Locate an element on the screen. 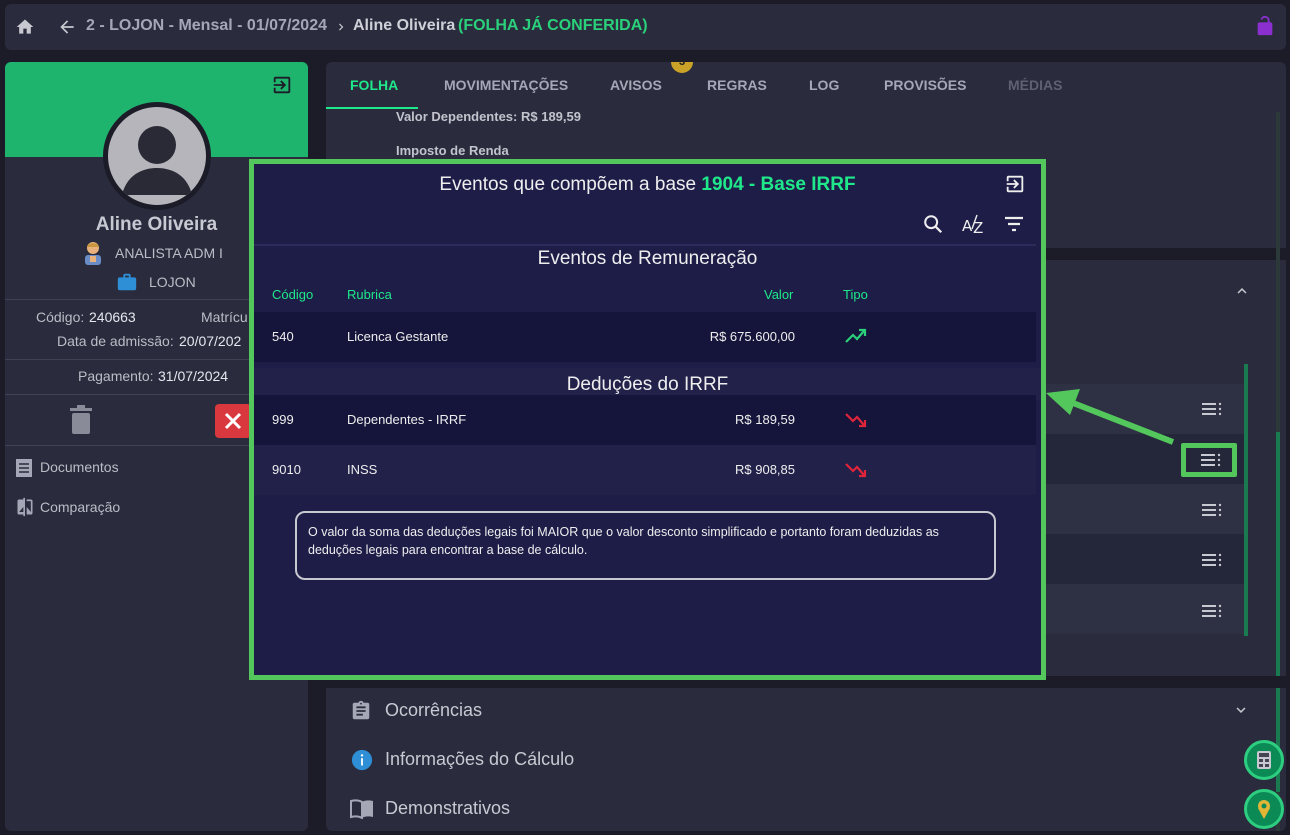 The height and width of the screenshot is (835, 1290). fab-calculator is located at coordinates (1264, 760).